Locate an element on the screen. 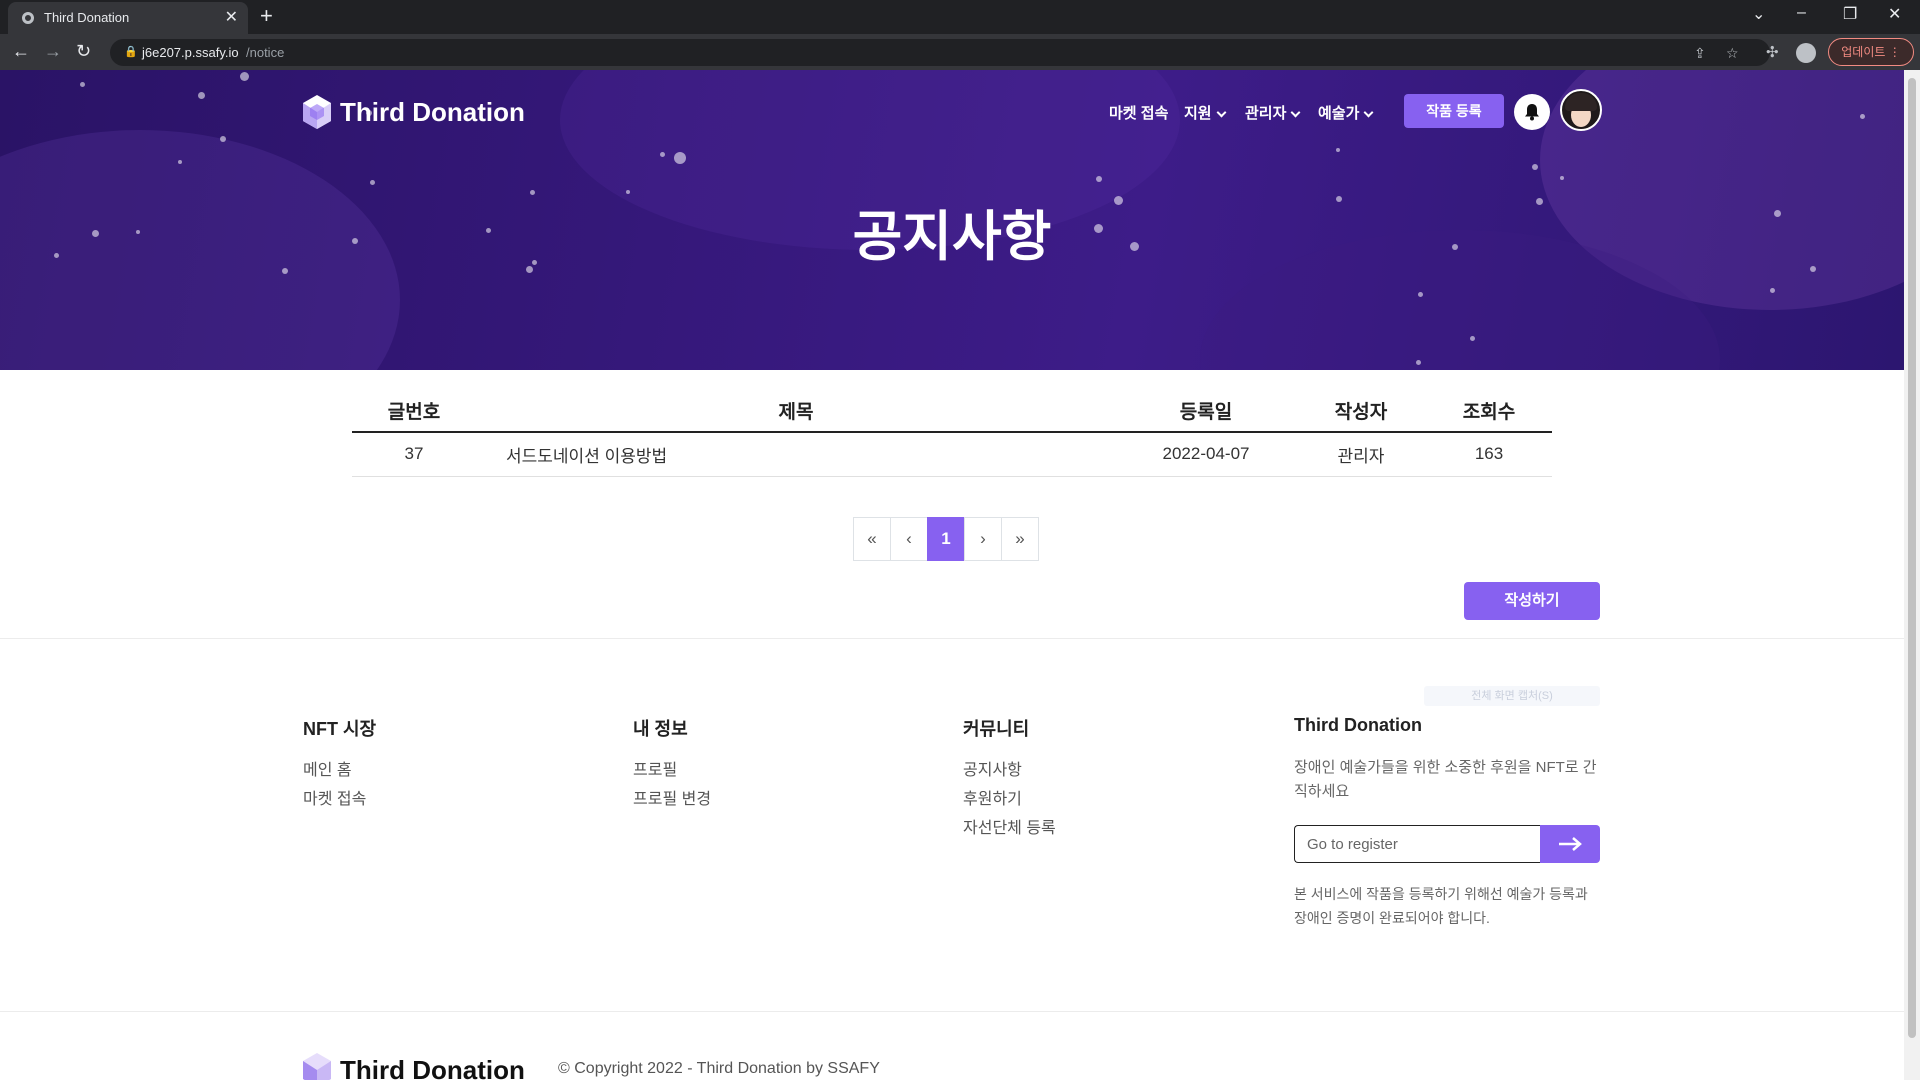 The image size is (1920, 1080). page-1-button: 1 is located at coordinates (946, 539).